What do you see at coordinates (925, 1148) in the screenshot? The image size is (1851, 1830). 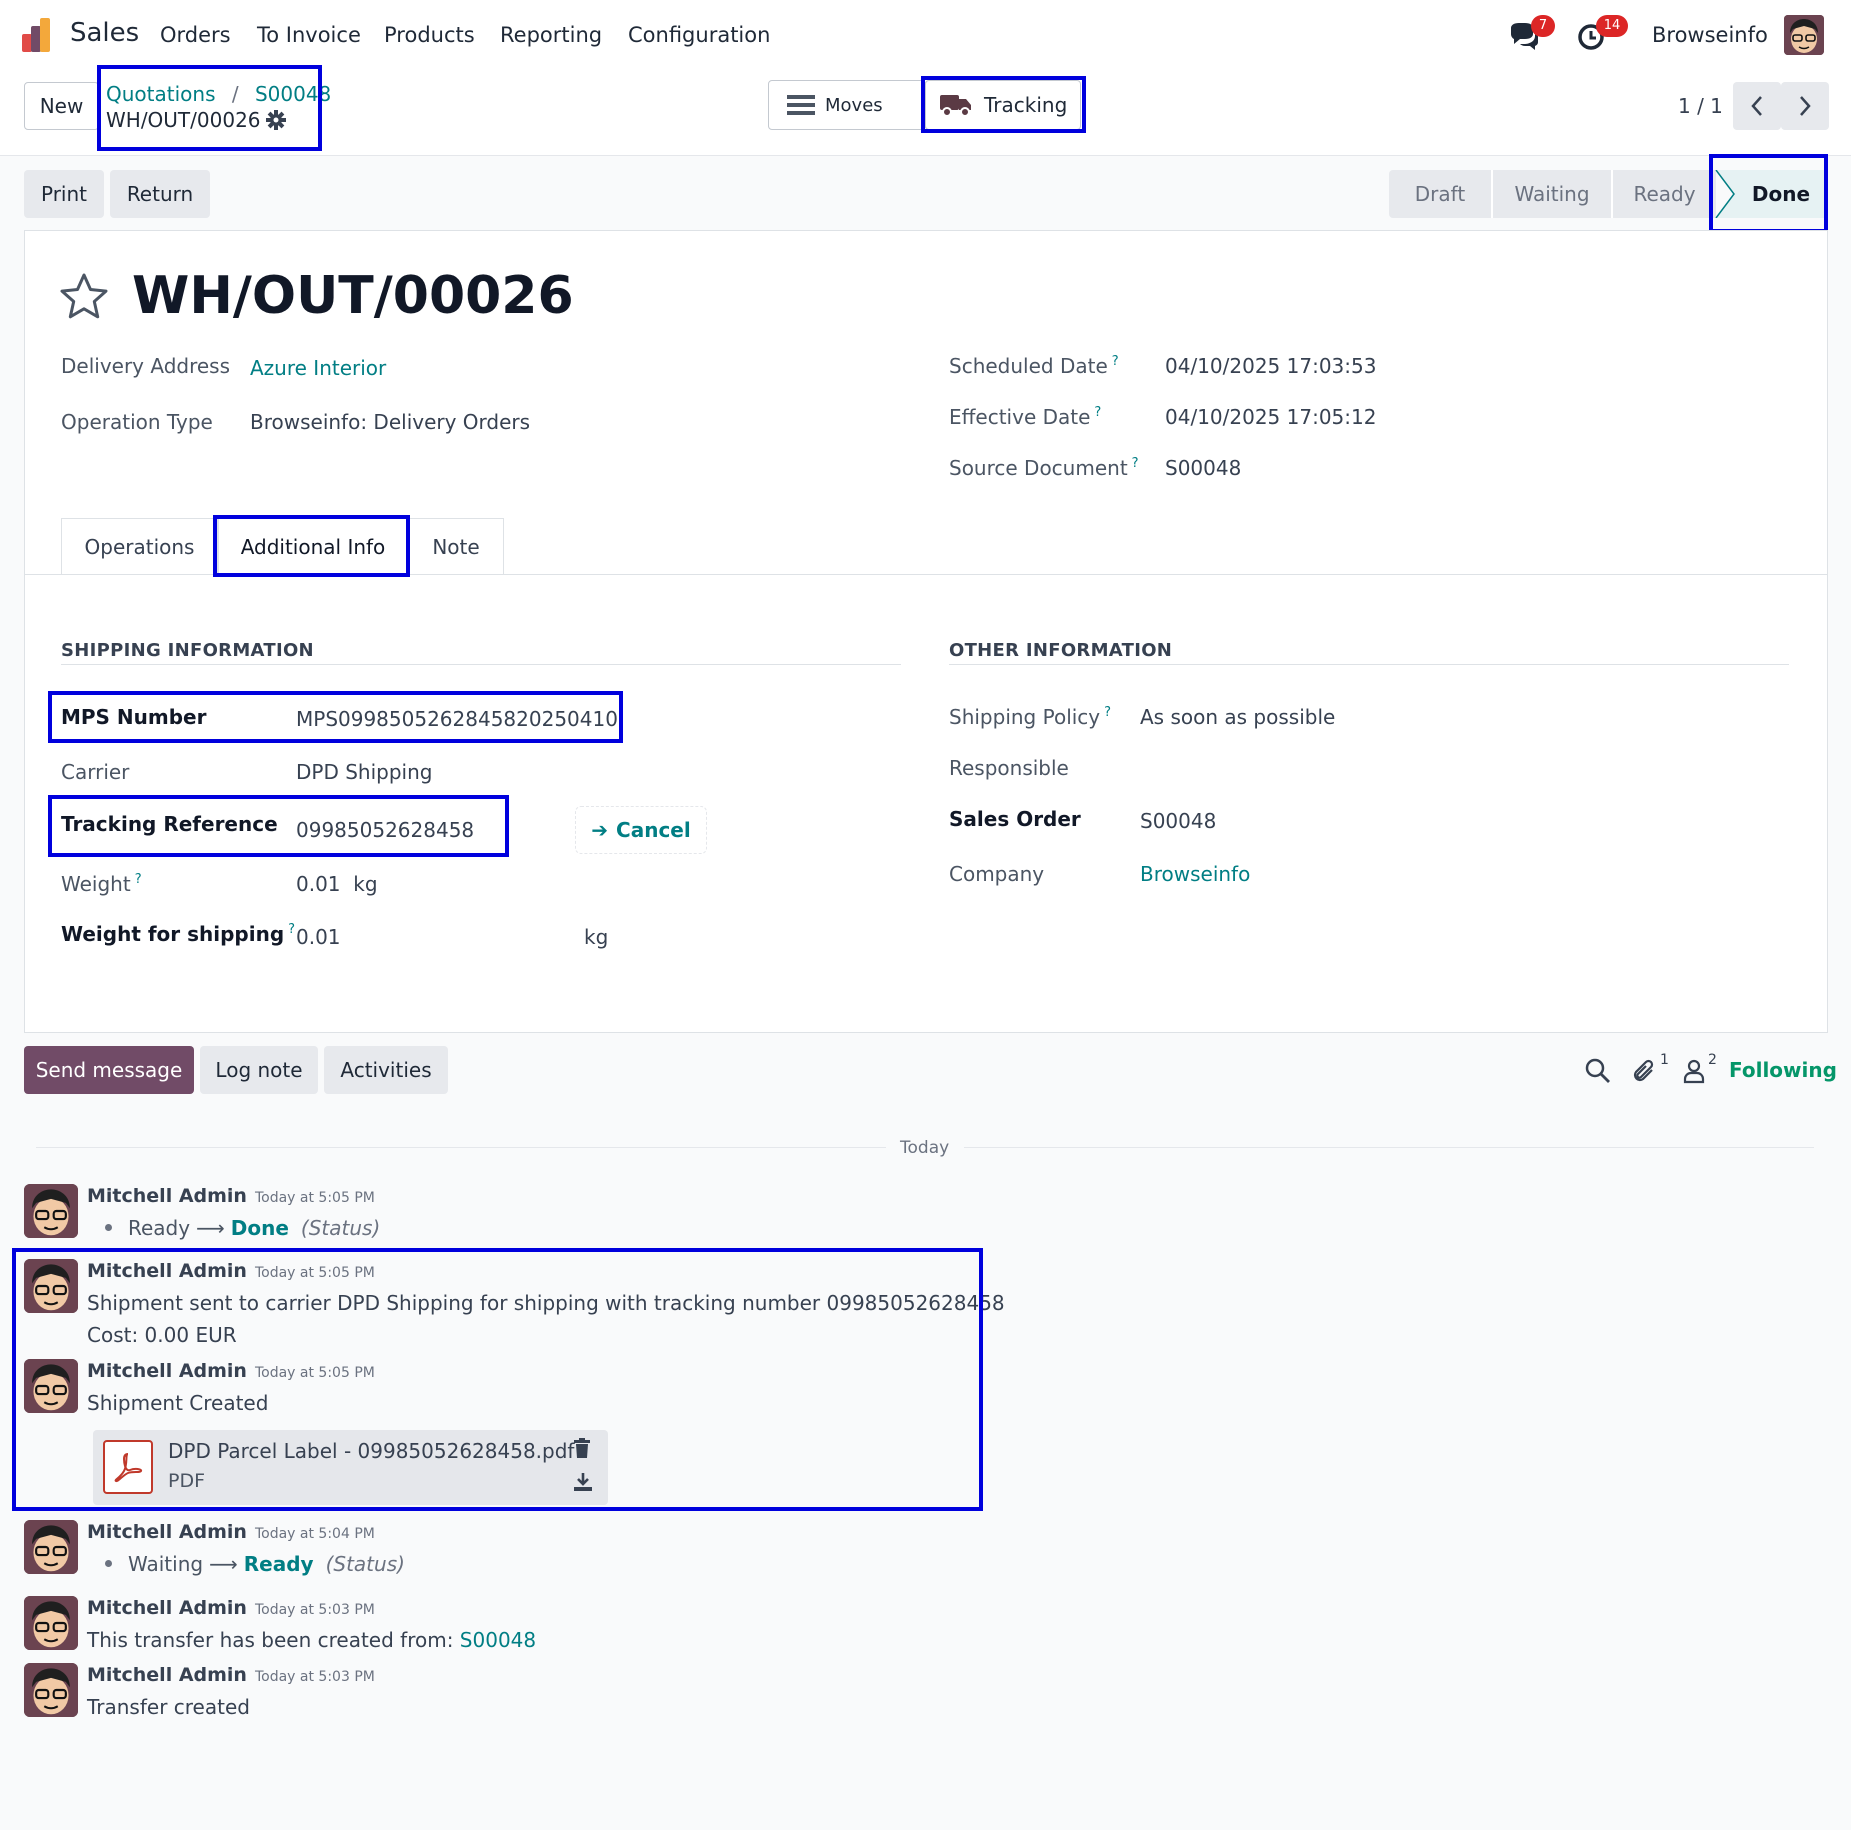 I see `day-label: Today` at bounding box center [925, 1148].